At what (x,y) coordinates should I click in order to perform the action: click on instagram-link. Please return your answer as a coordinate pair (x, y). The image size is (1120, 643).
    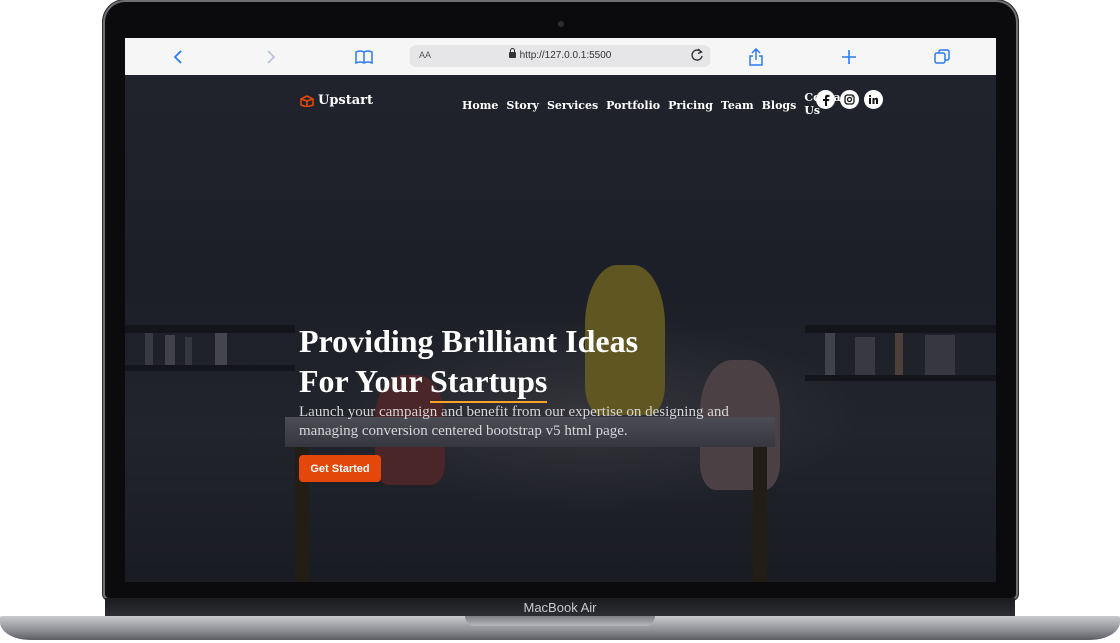
    Looking at the image, I should click on (849, 99).